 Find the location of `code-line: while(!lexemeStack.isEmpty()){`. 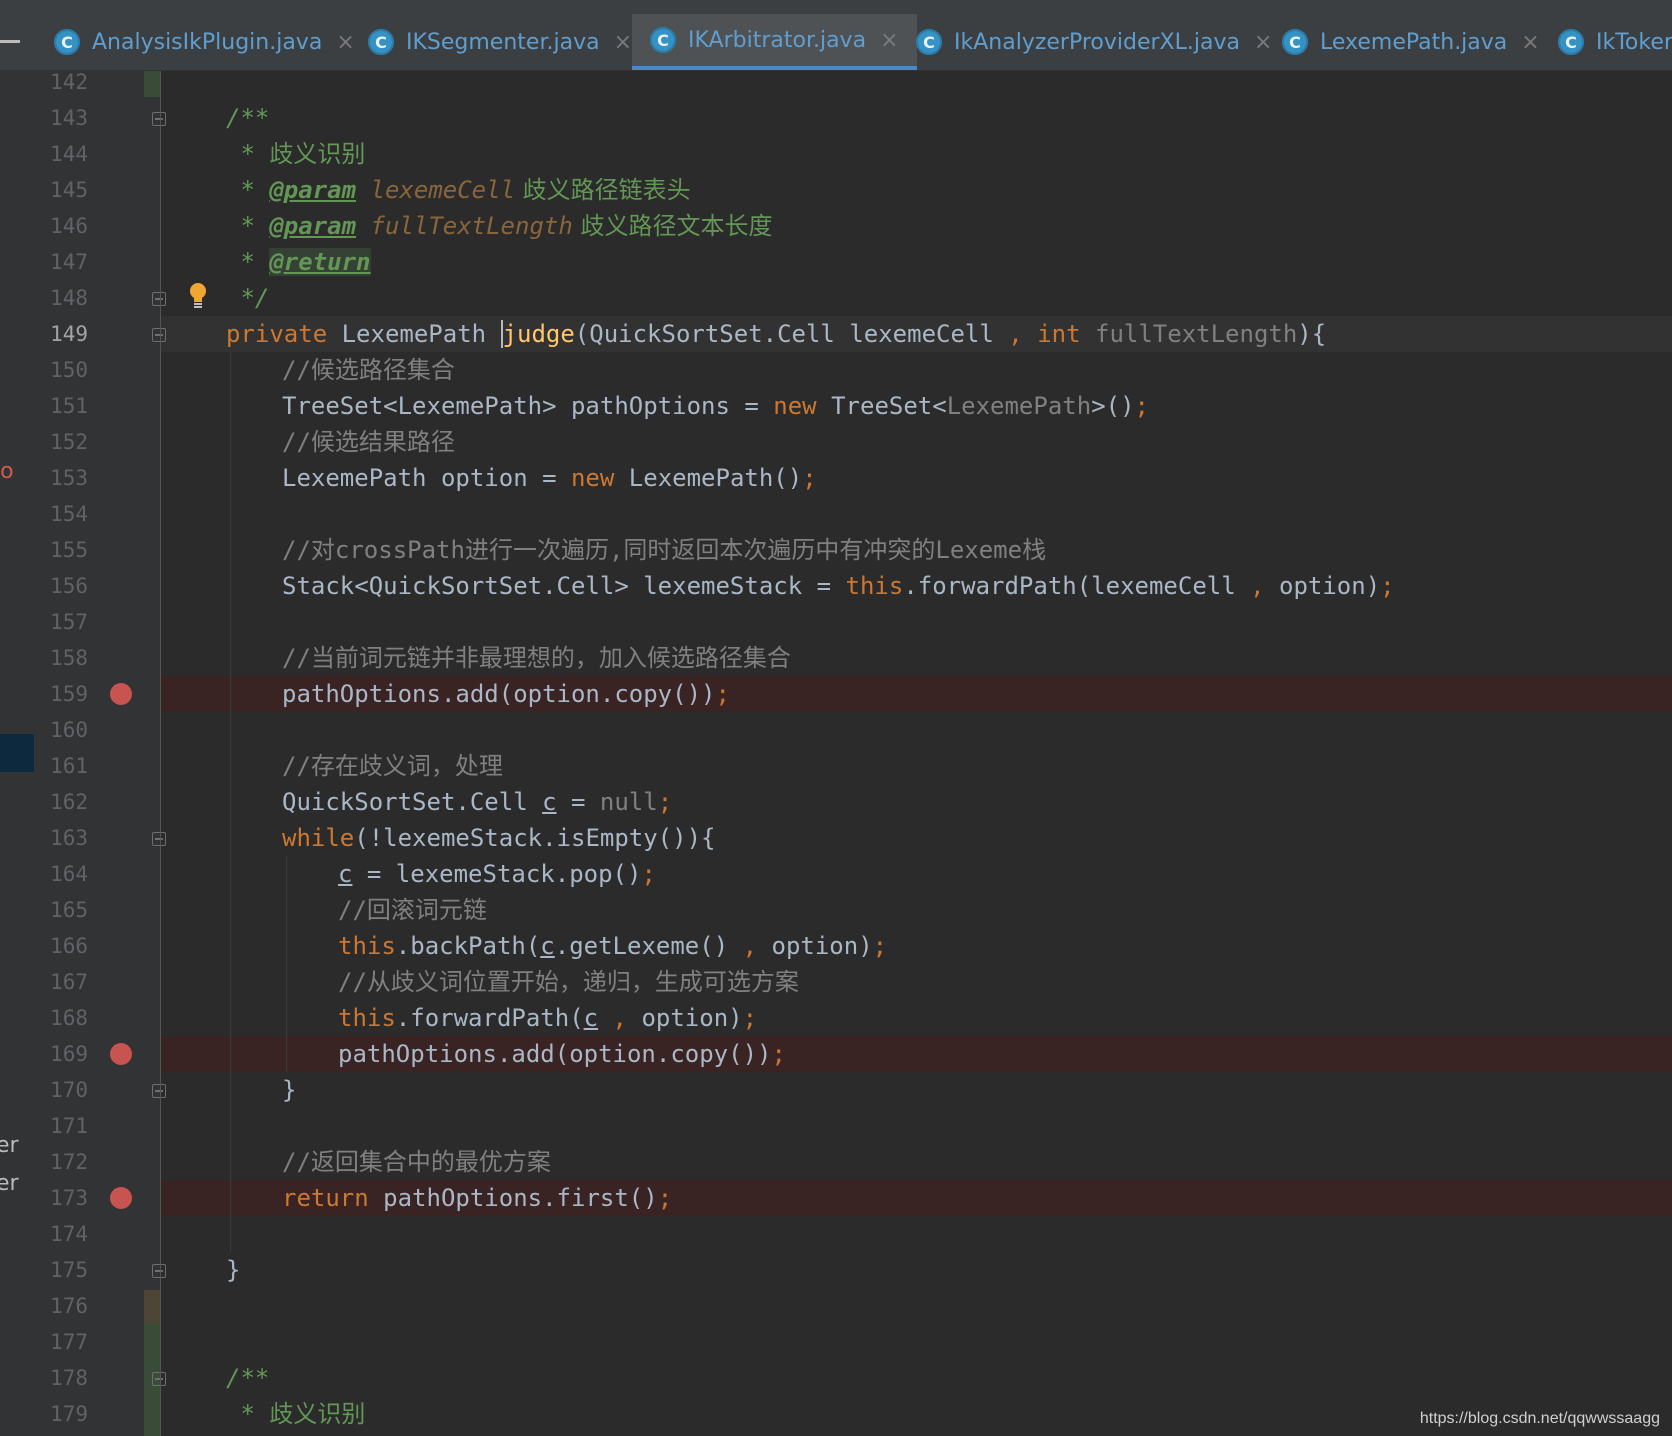

code-line: while(!lexemeStack.isEmpty()){ is located at coordinates (977, 838).